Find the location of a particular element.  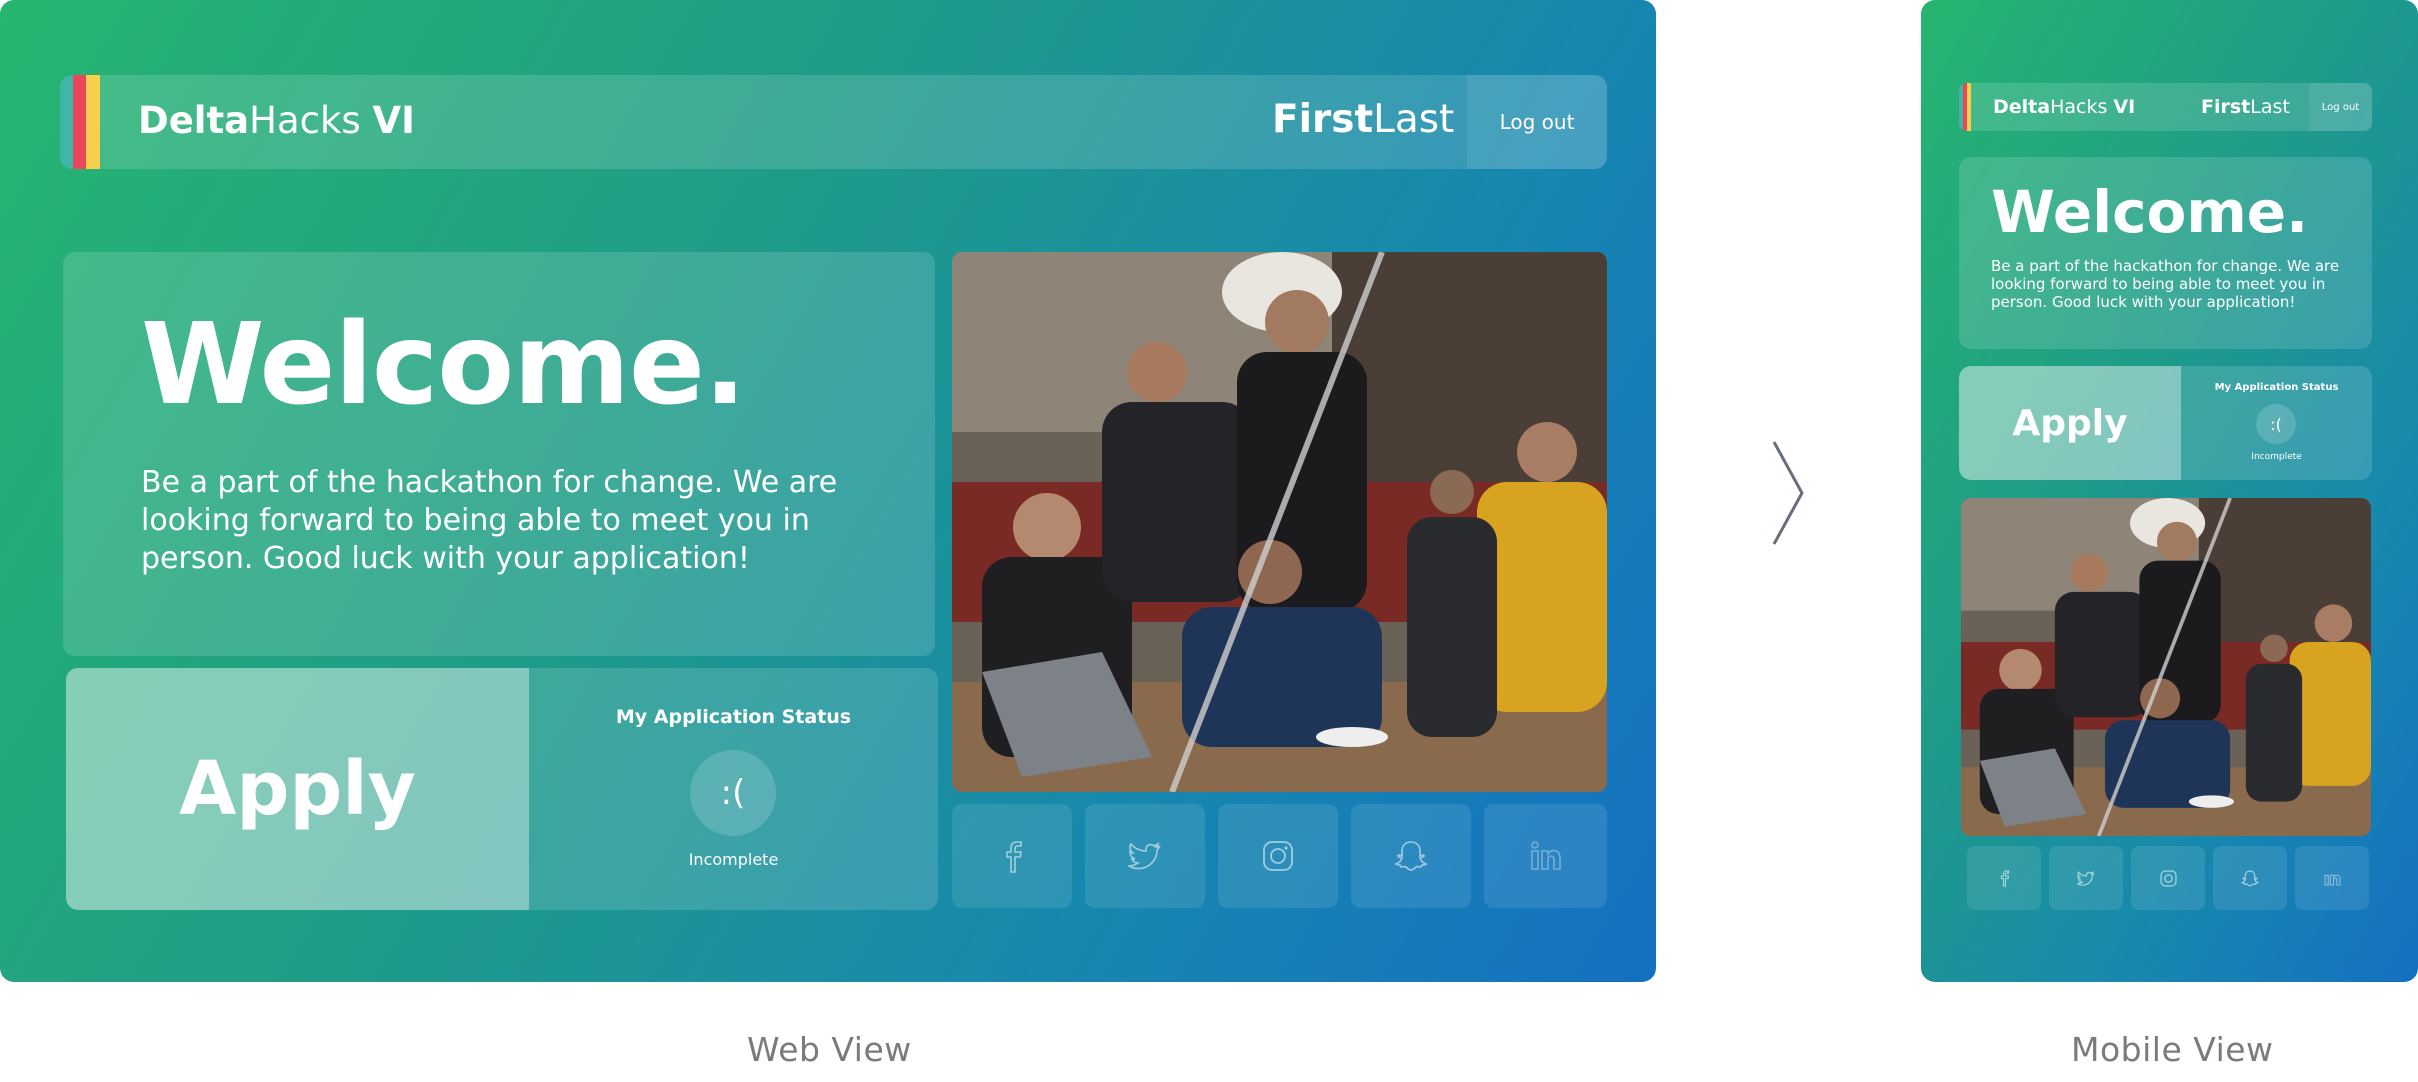

snapchat-button is located at coordinates (1411, 856).